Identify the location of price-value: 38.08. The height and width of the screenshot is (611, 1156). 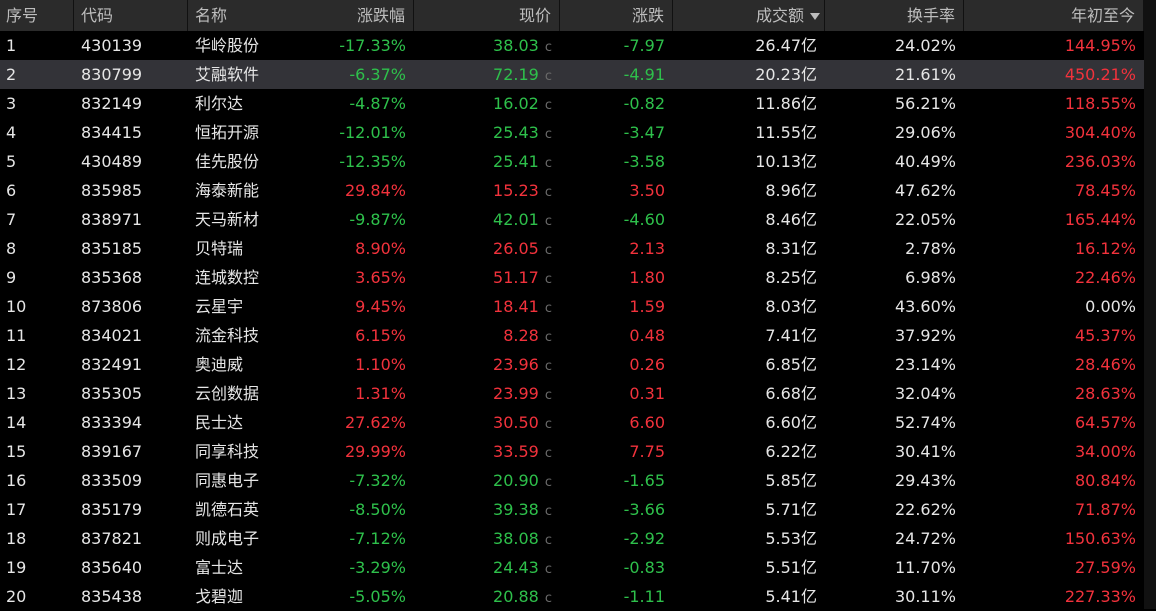
(516, 538).